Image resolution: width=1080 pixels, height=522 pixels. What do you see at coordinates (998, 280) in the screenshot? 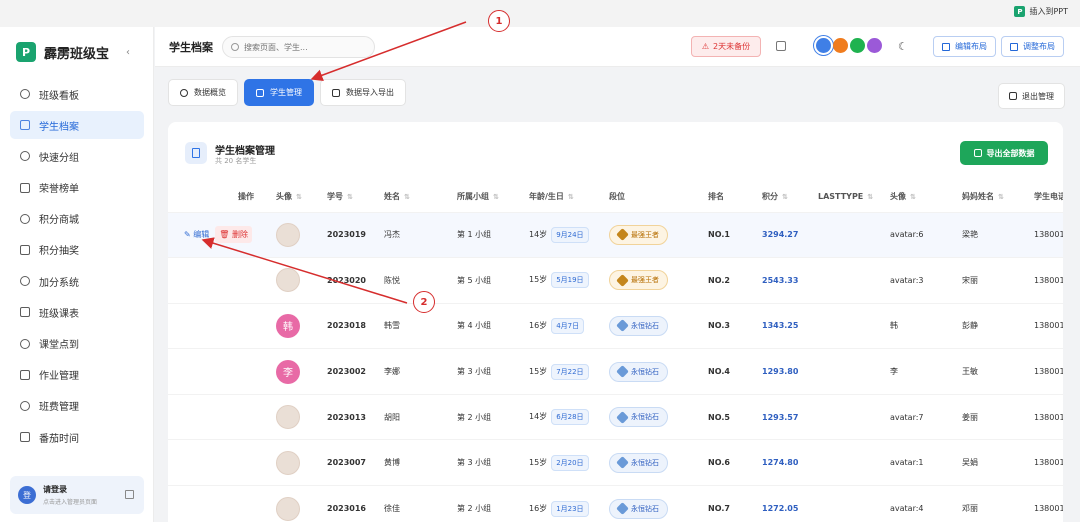
I see `mother-name: 宋丽` at bounding box center [998, 280].